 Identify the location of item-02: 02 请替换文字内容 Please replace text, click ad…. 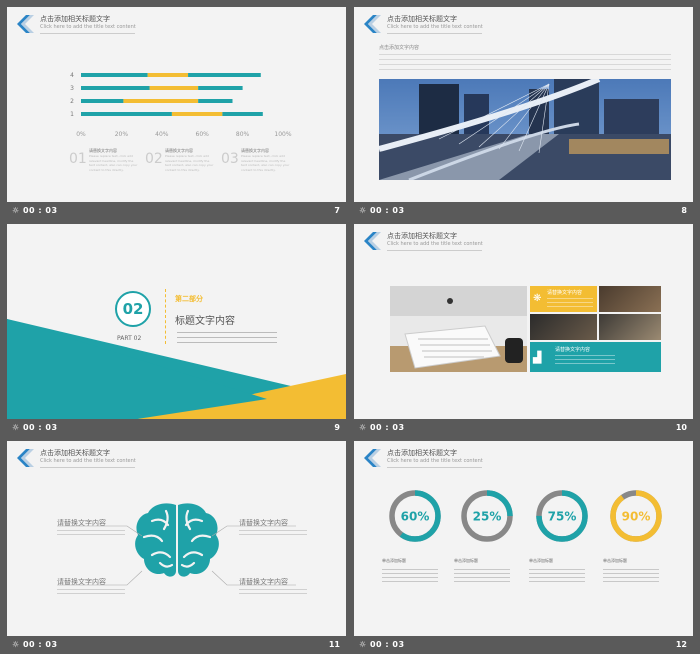
(179, 160).